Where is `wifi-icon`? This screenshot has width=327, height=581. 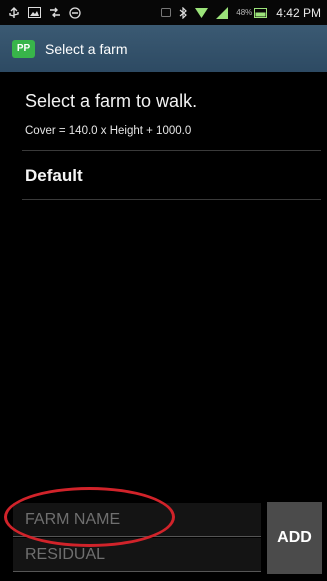 wifi-icon is located at coordinates (202, 13).